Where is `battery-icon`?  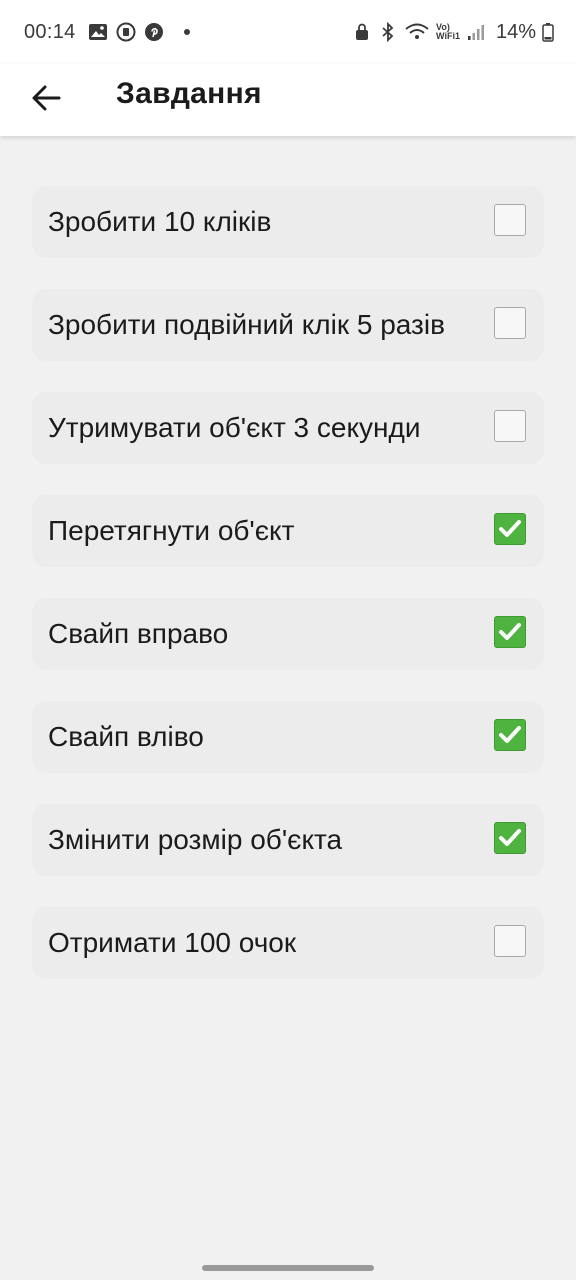
battery-icon is located at coordinates (548, 32).